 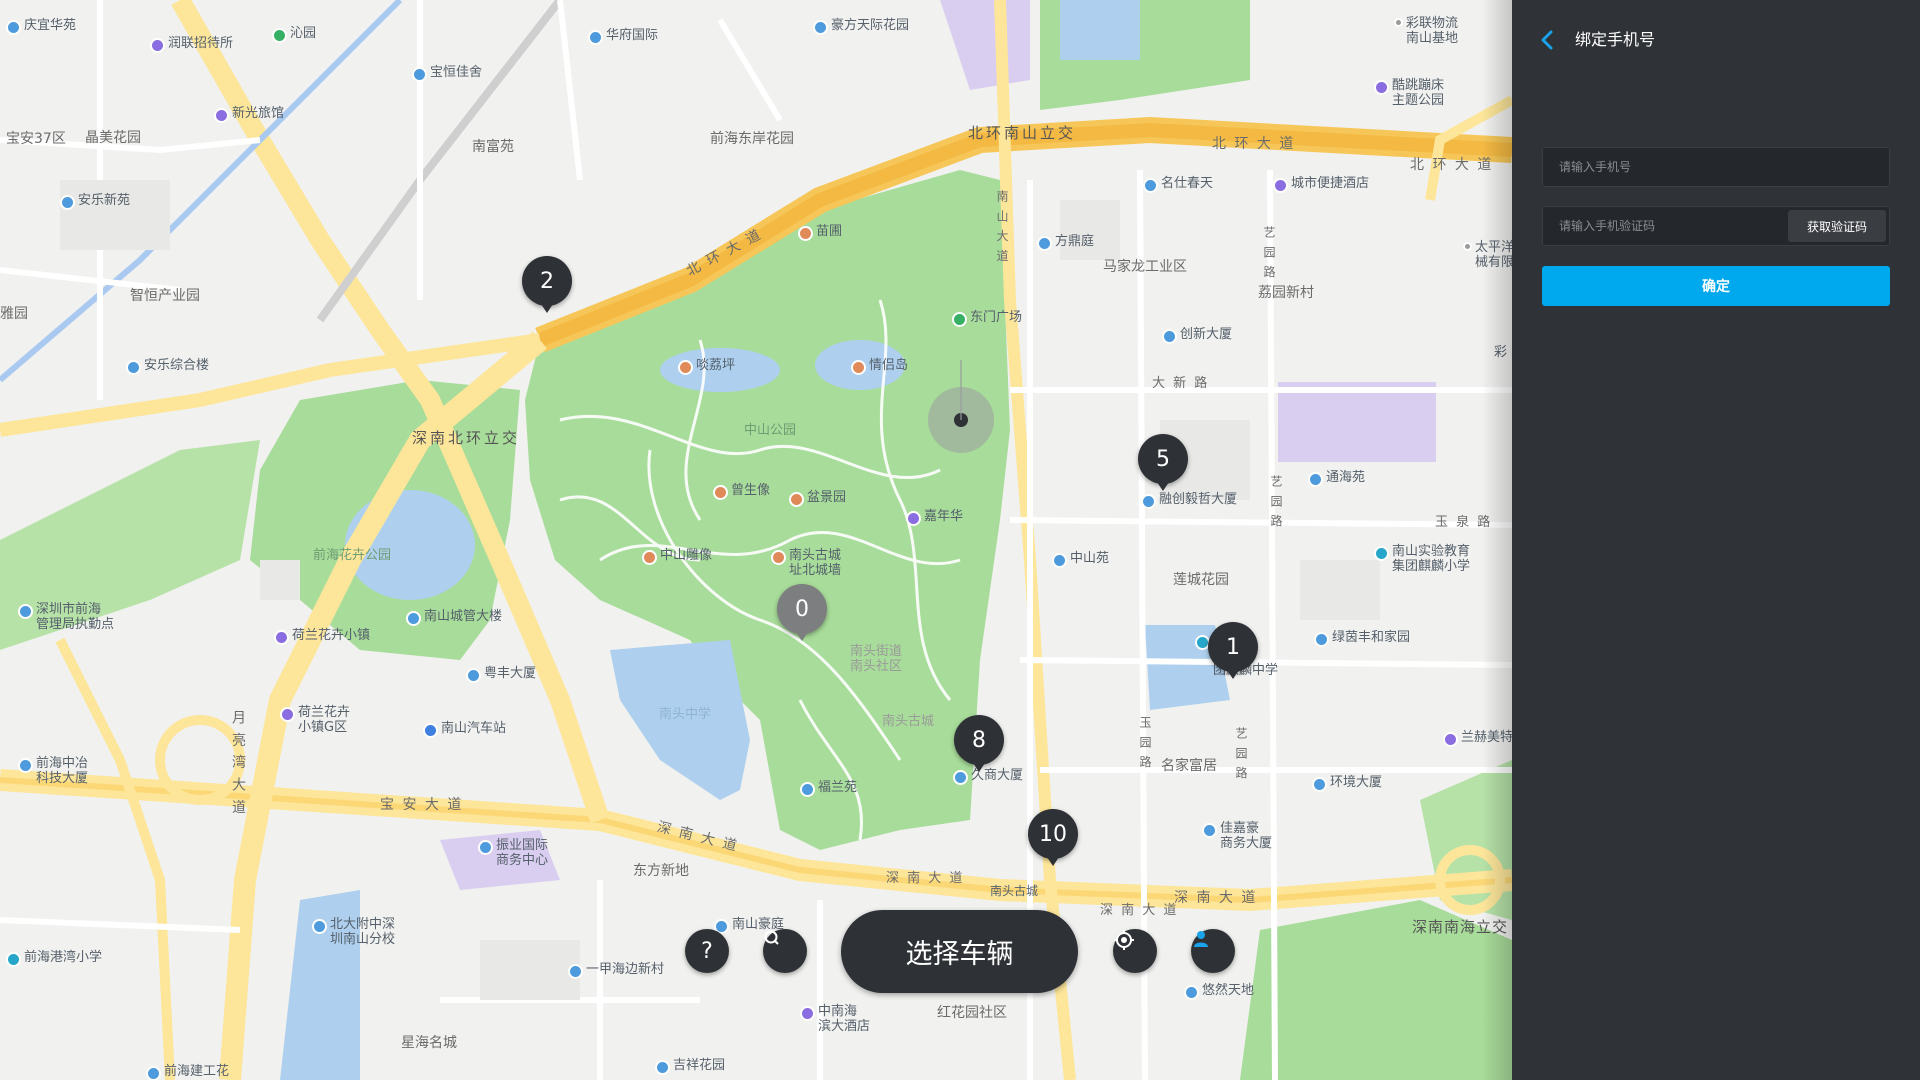 What do you see at coordinates (466, 438) in the screenshot?
I see `road-label: 深南北环立交` at bounding box center [466, 438].